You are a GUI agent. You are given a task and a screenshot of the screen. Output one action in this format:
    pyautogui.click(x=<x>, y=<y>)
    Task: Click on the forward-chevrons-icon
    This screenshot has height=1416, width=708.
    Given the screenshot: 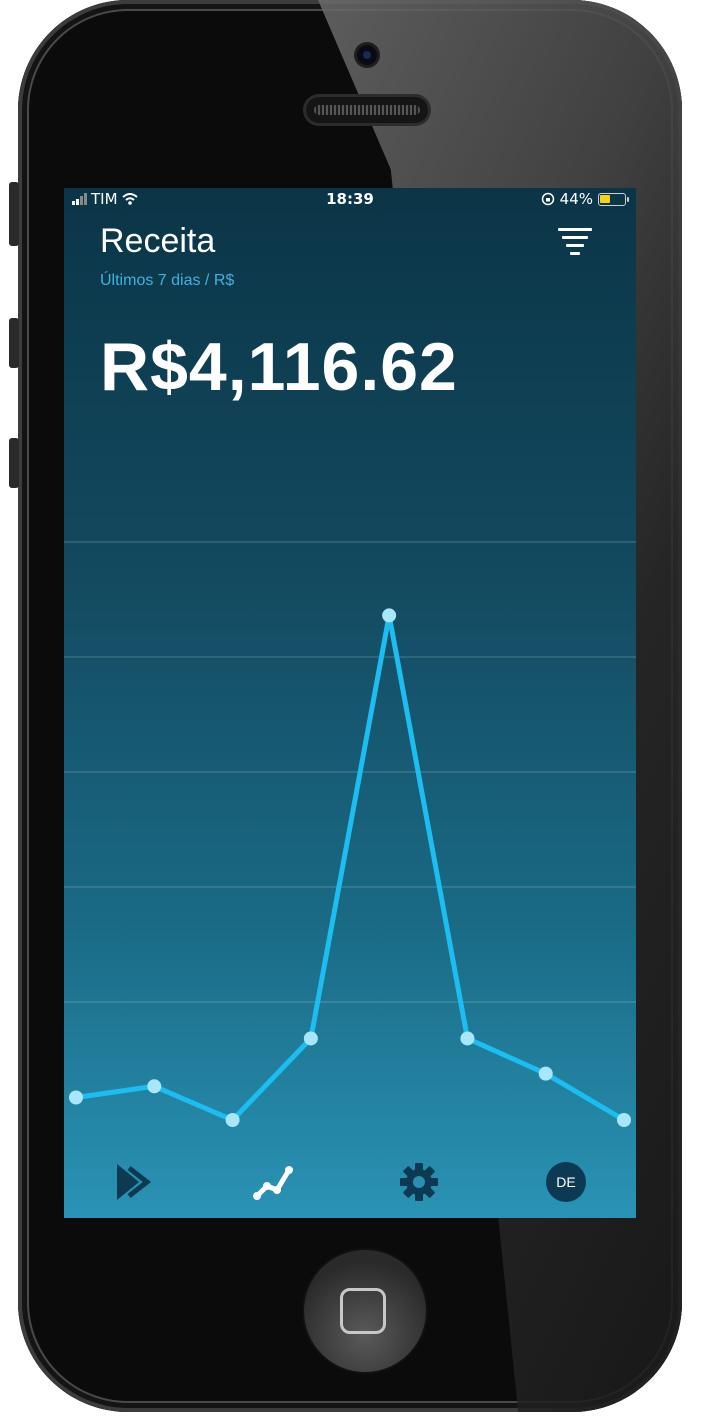 What is the action you would take?
    pyautogui.click(x=134, y=1182)
    